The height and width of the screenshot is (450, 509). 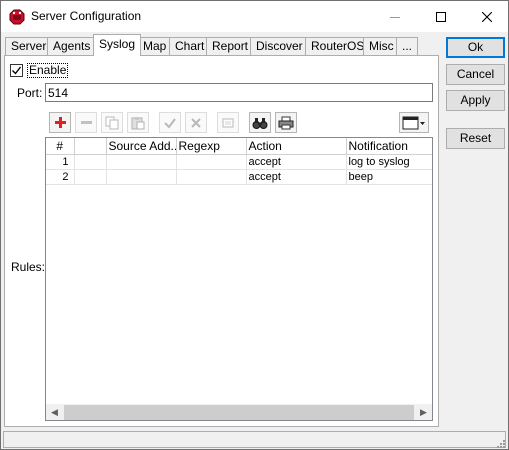 What do you see at coordinates (190, 46) in the screenshot?
I see `tab-chart: Chart` at bounding box center [190, 46].